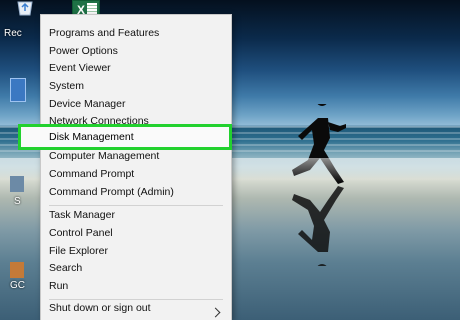  What do you see at coordinates (136, 86) in the screenshot?
I see `menu-item-system: System` at bounding box center [136, 86].